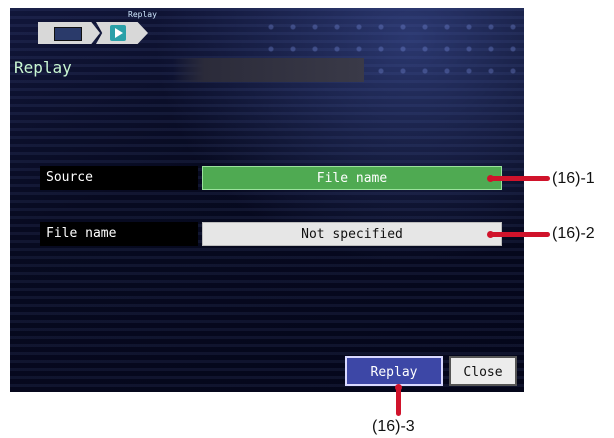 The height and width of the screenshot is (438, 614). Describe the element at coordinates (393, 426) in the screenshot. I see `callout-3-label: (16)-3` at that location.